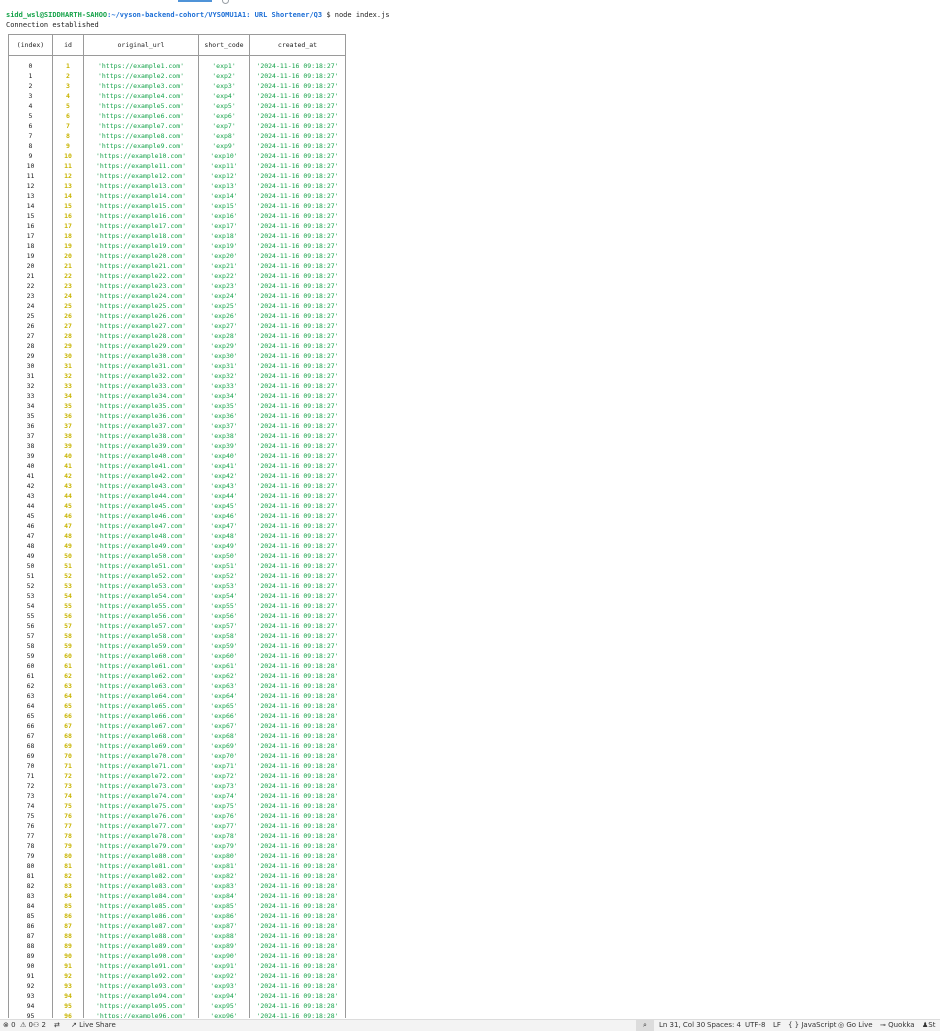 The height and width of the screenshot is (1031, 940). Describe the element at coordinates (224, 266) in the screenshot. I see `cell-short-code: 'exp21'` at that location.